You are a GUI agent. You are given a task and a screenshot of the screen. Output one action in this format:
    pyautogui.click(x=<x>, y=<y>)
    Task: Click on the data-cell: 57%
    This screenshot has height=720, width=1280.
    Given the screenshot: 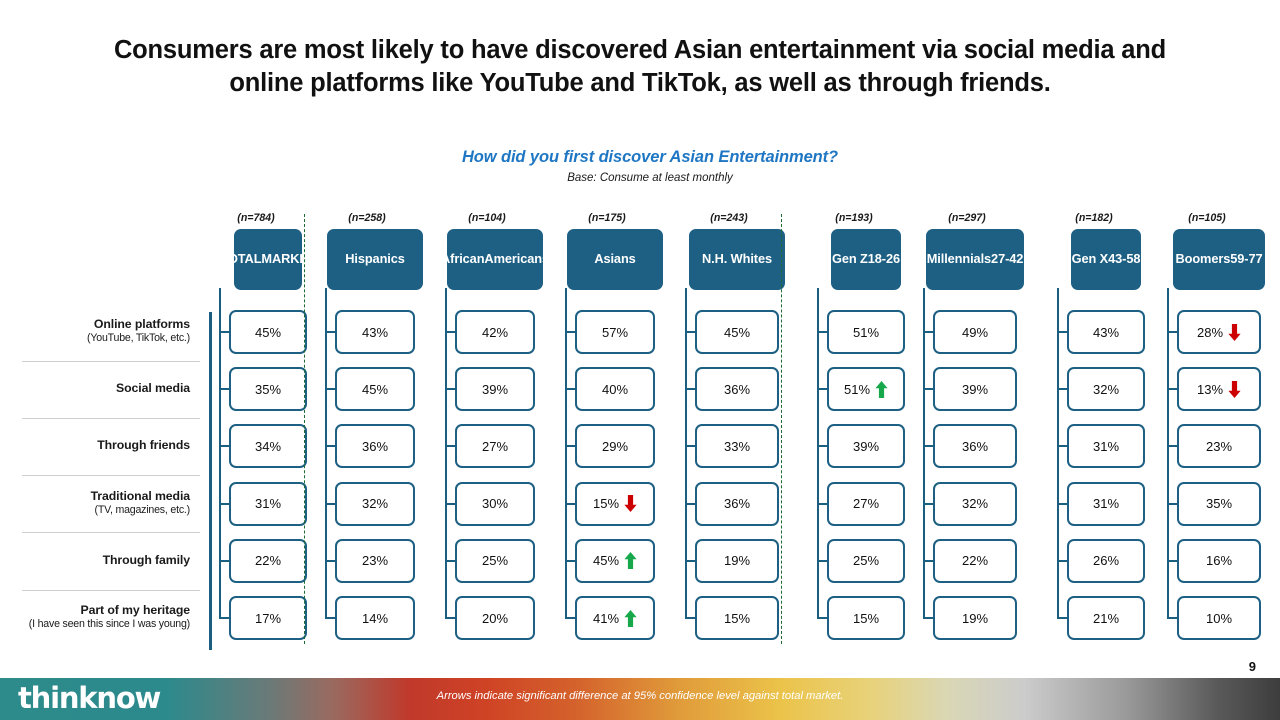 What is the action you would take?
    pyautogui.click(x=615, y=332)
    